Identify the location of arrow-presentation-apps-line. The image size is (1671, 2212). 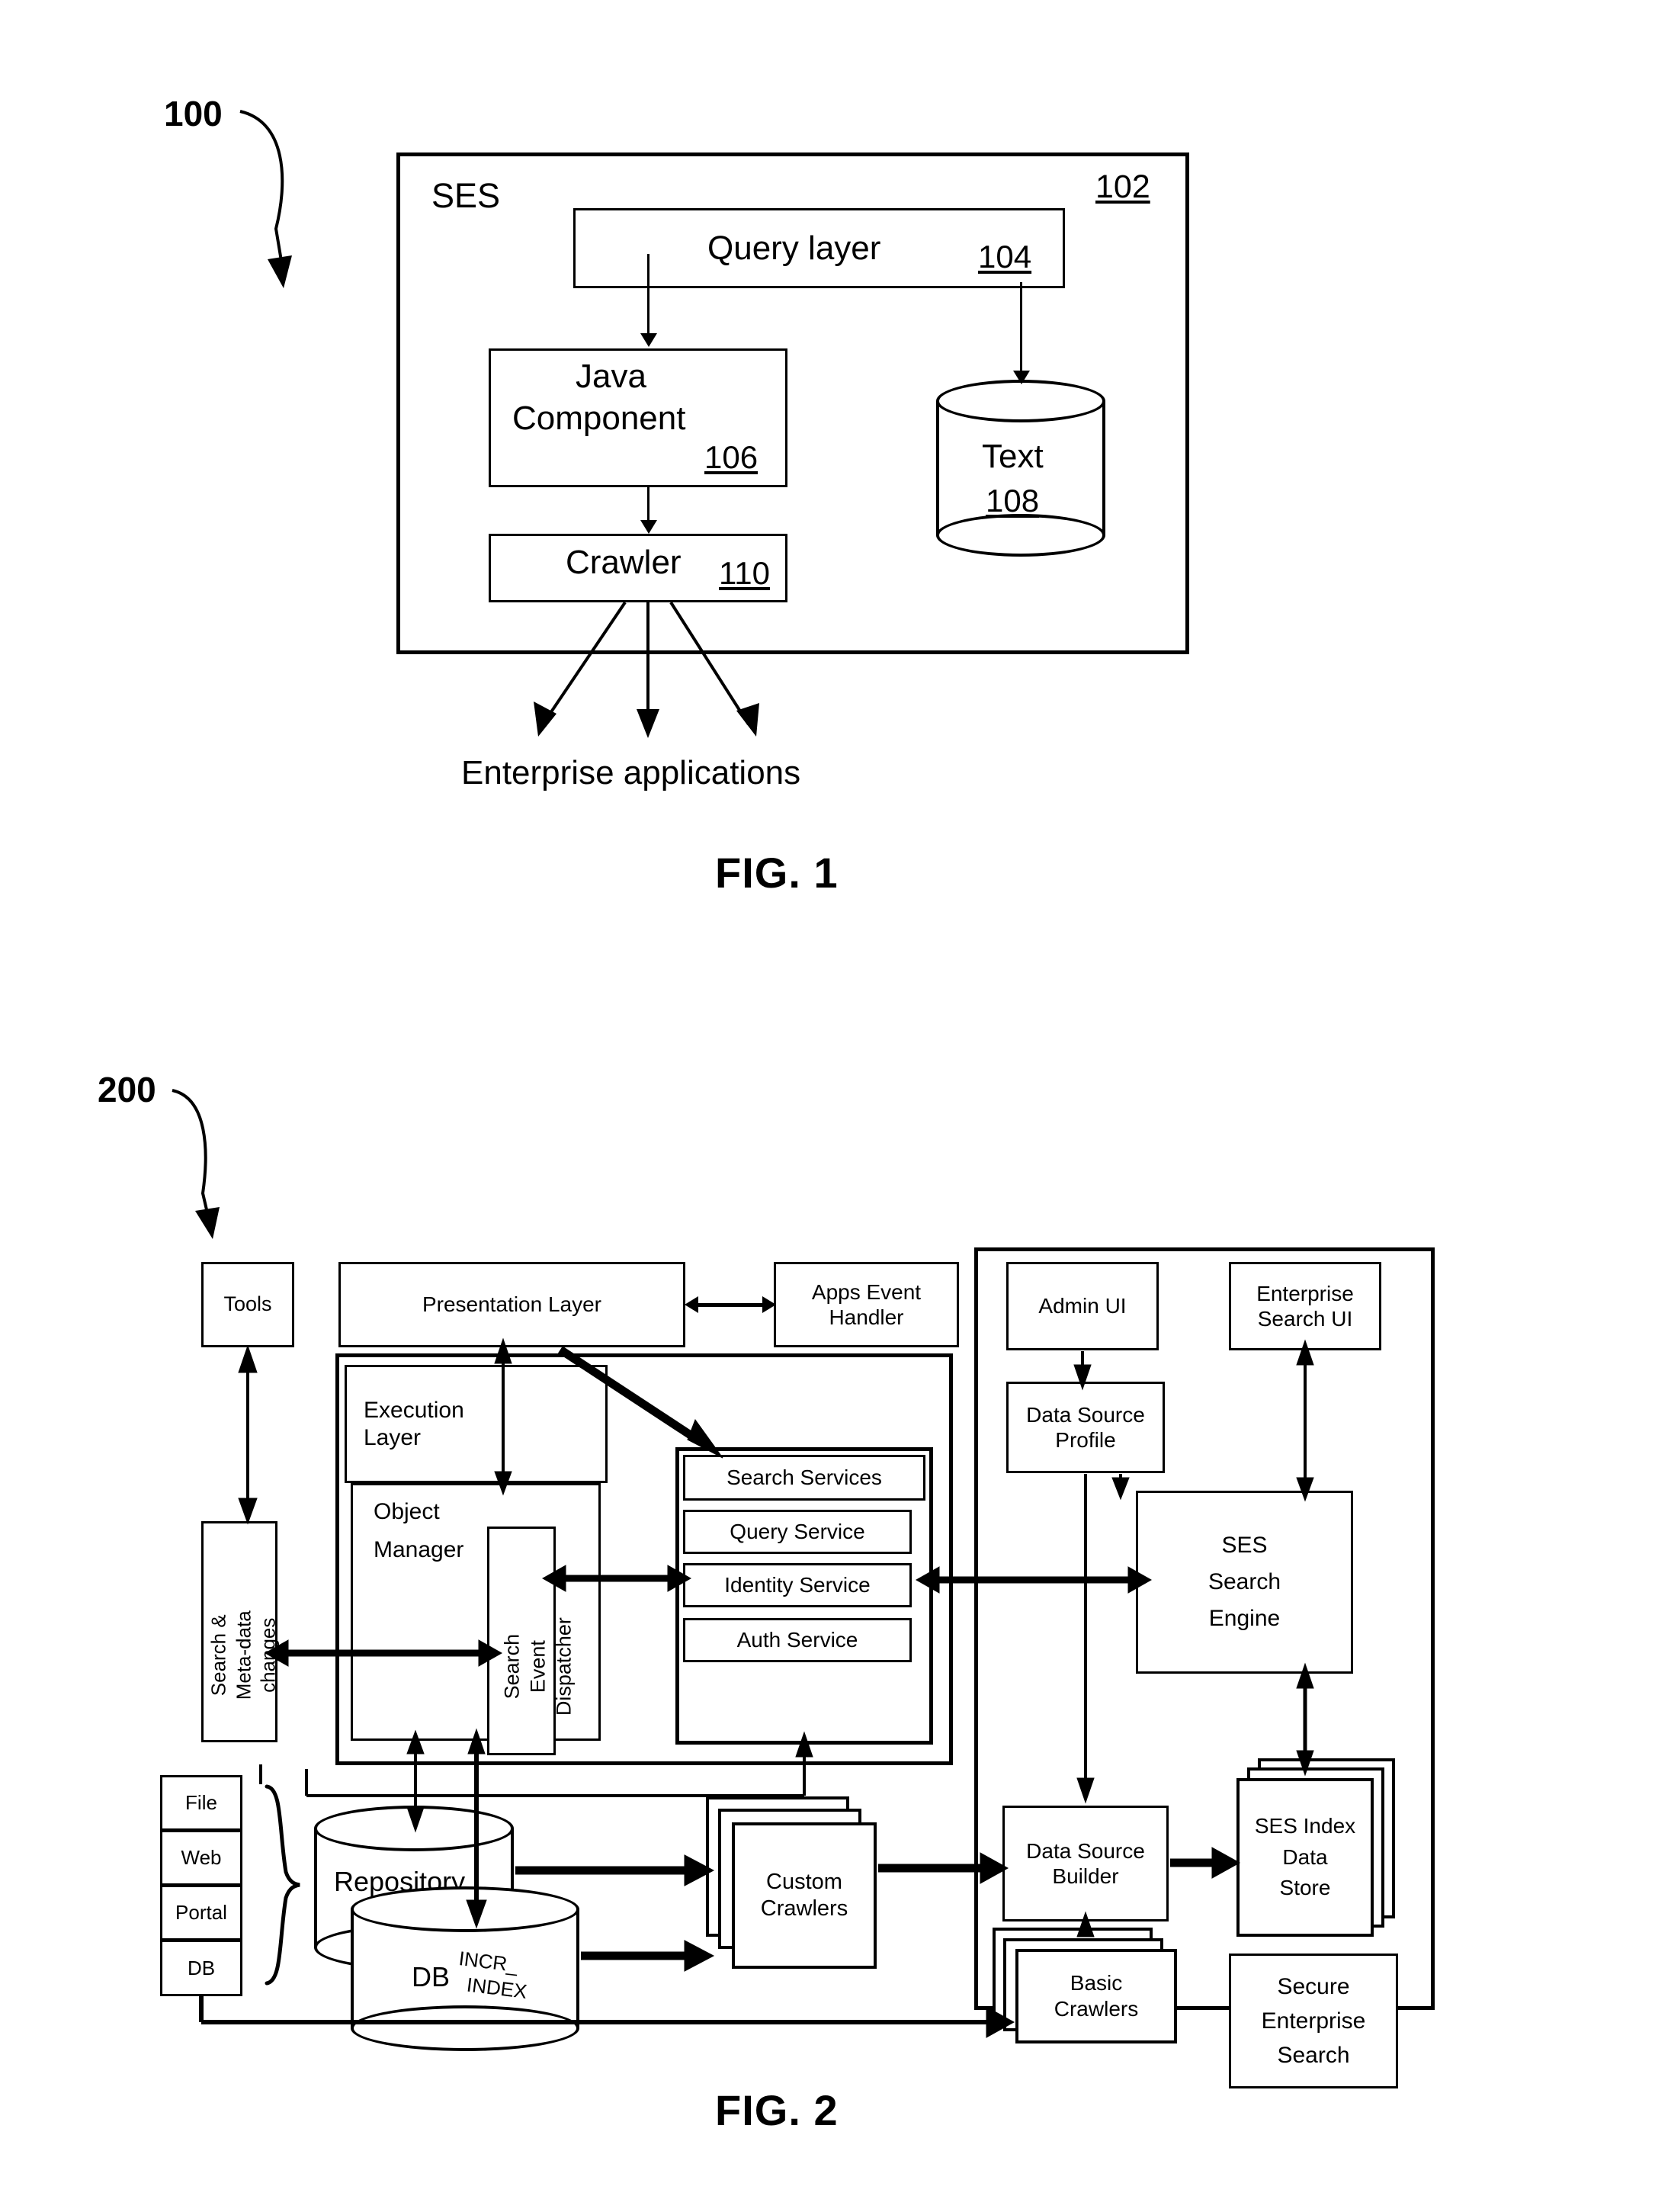
(730, 1305).